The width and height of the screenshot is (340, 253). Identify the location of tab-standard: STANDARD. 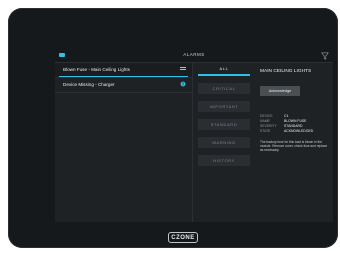
(224, 124).